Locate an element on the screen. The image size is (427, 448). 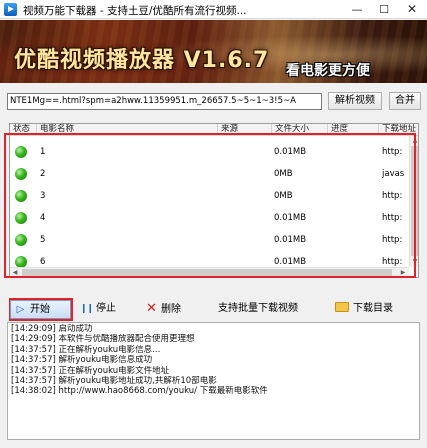
table-vertical-scrollbar: ▲ ▼ is located at coordinates (413, 201).